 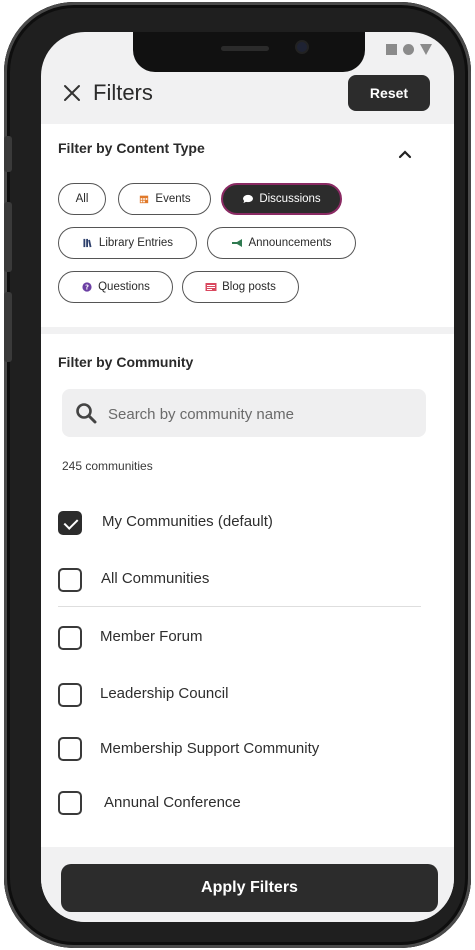 I want to click on option-member-forum, so click(x=70, y=638).